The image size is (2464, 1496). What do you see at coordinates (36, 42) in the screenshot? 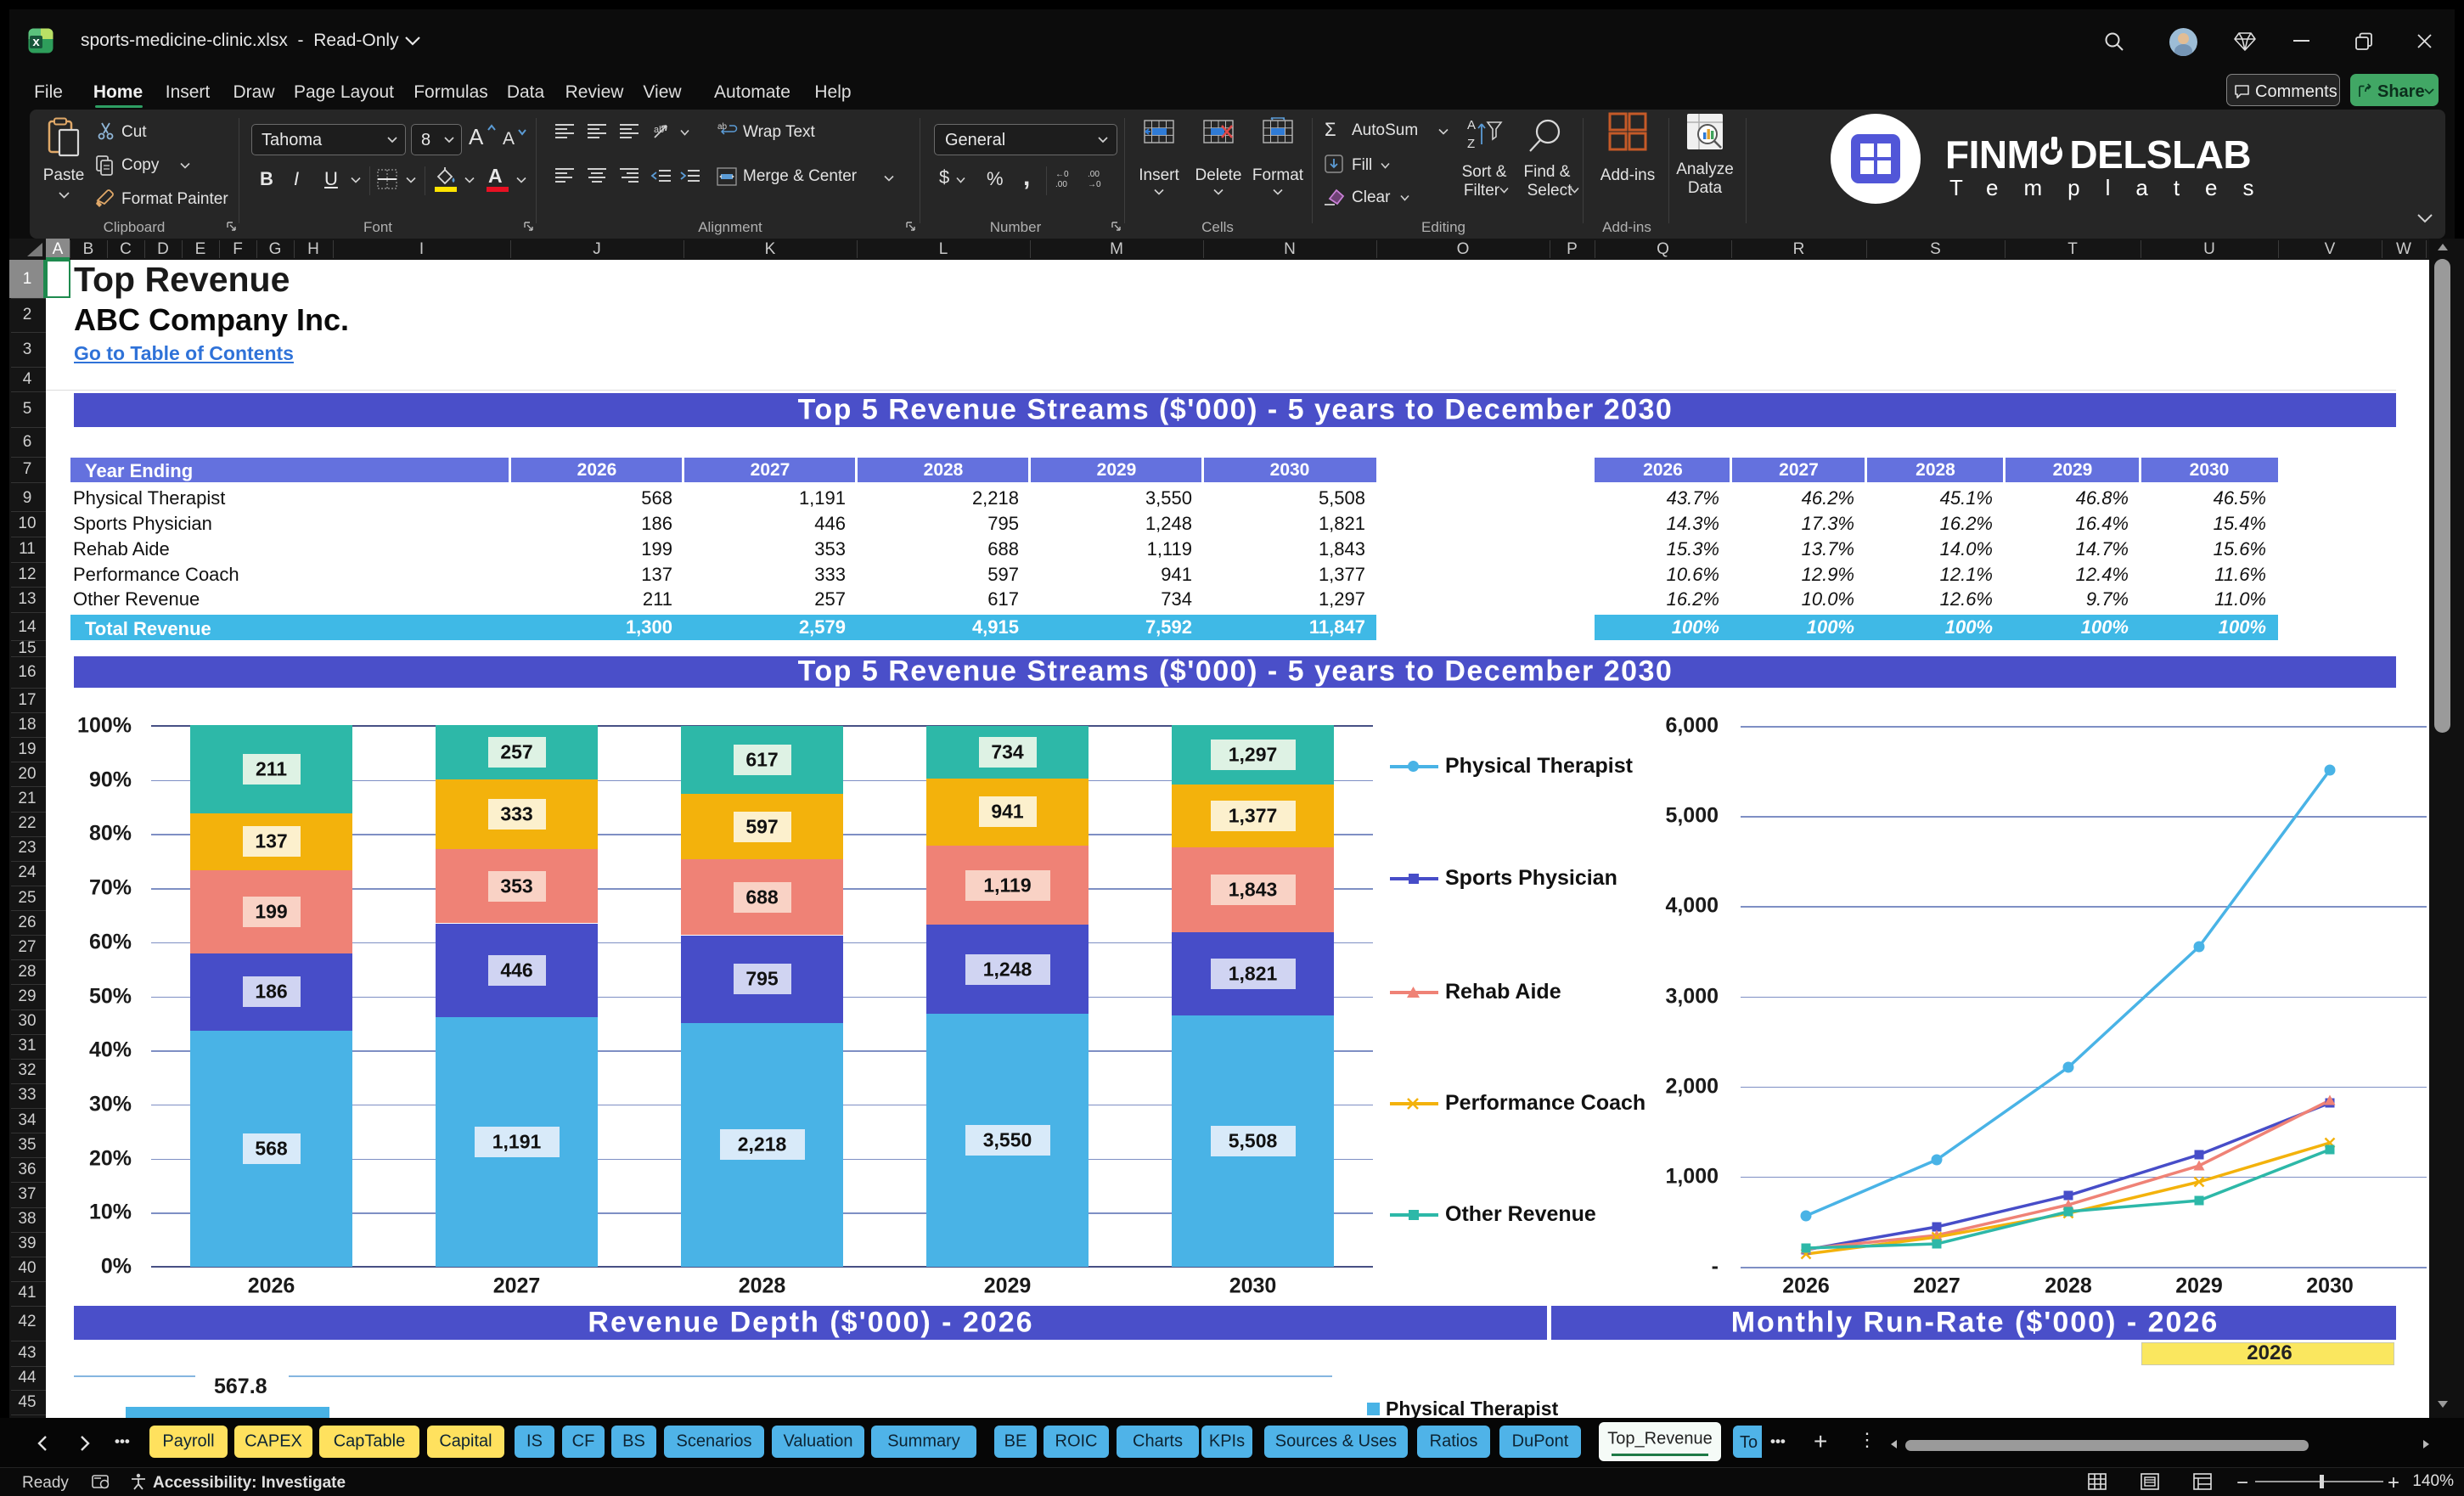
I see `svg-text: x` at bounding box center [36, 42].